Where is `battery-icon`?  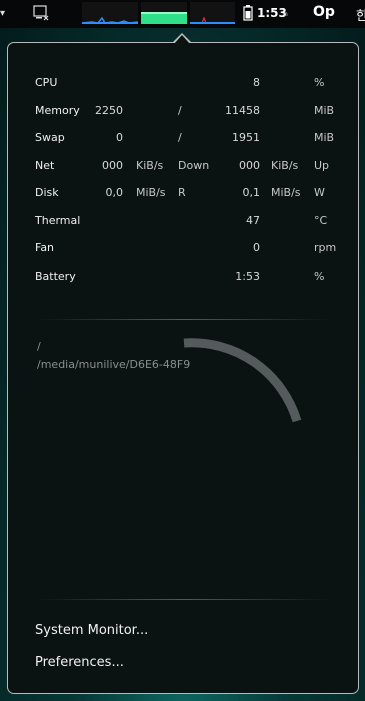 battery-icon is located at coordinates (248, 13).